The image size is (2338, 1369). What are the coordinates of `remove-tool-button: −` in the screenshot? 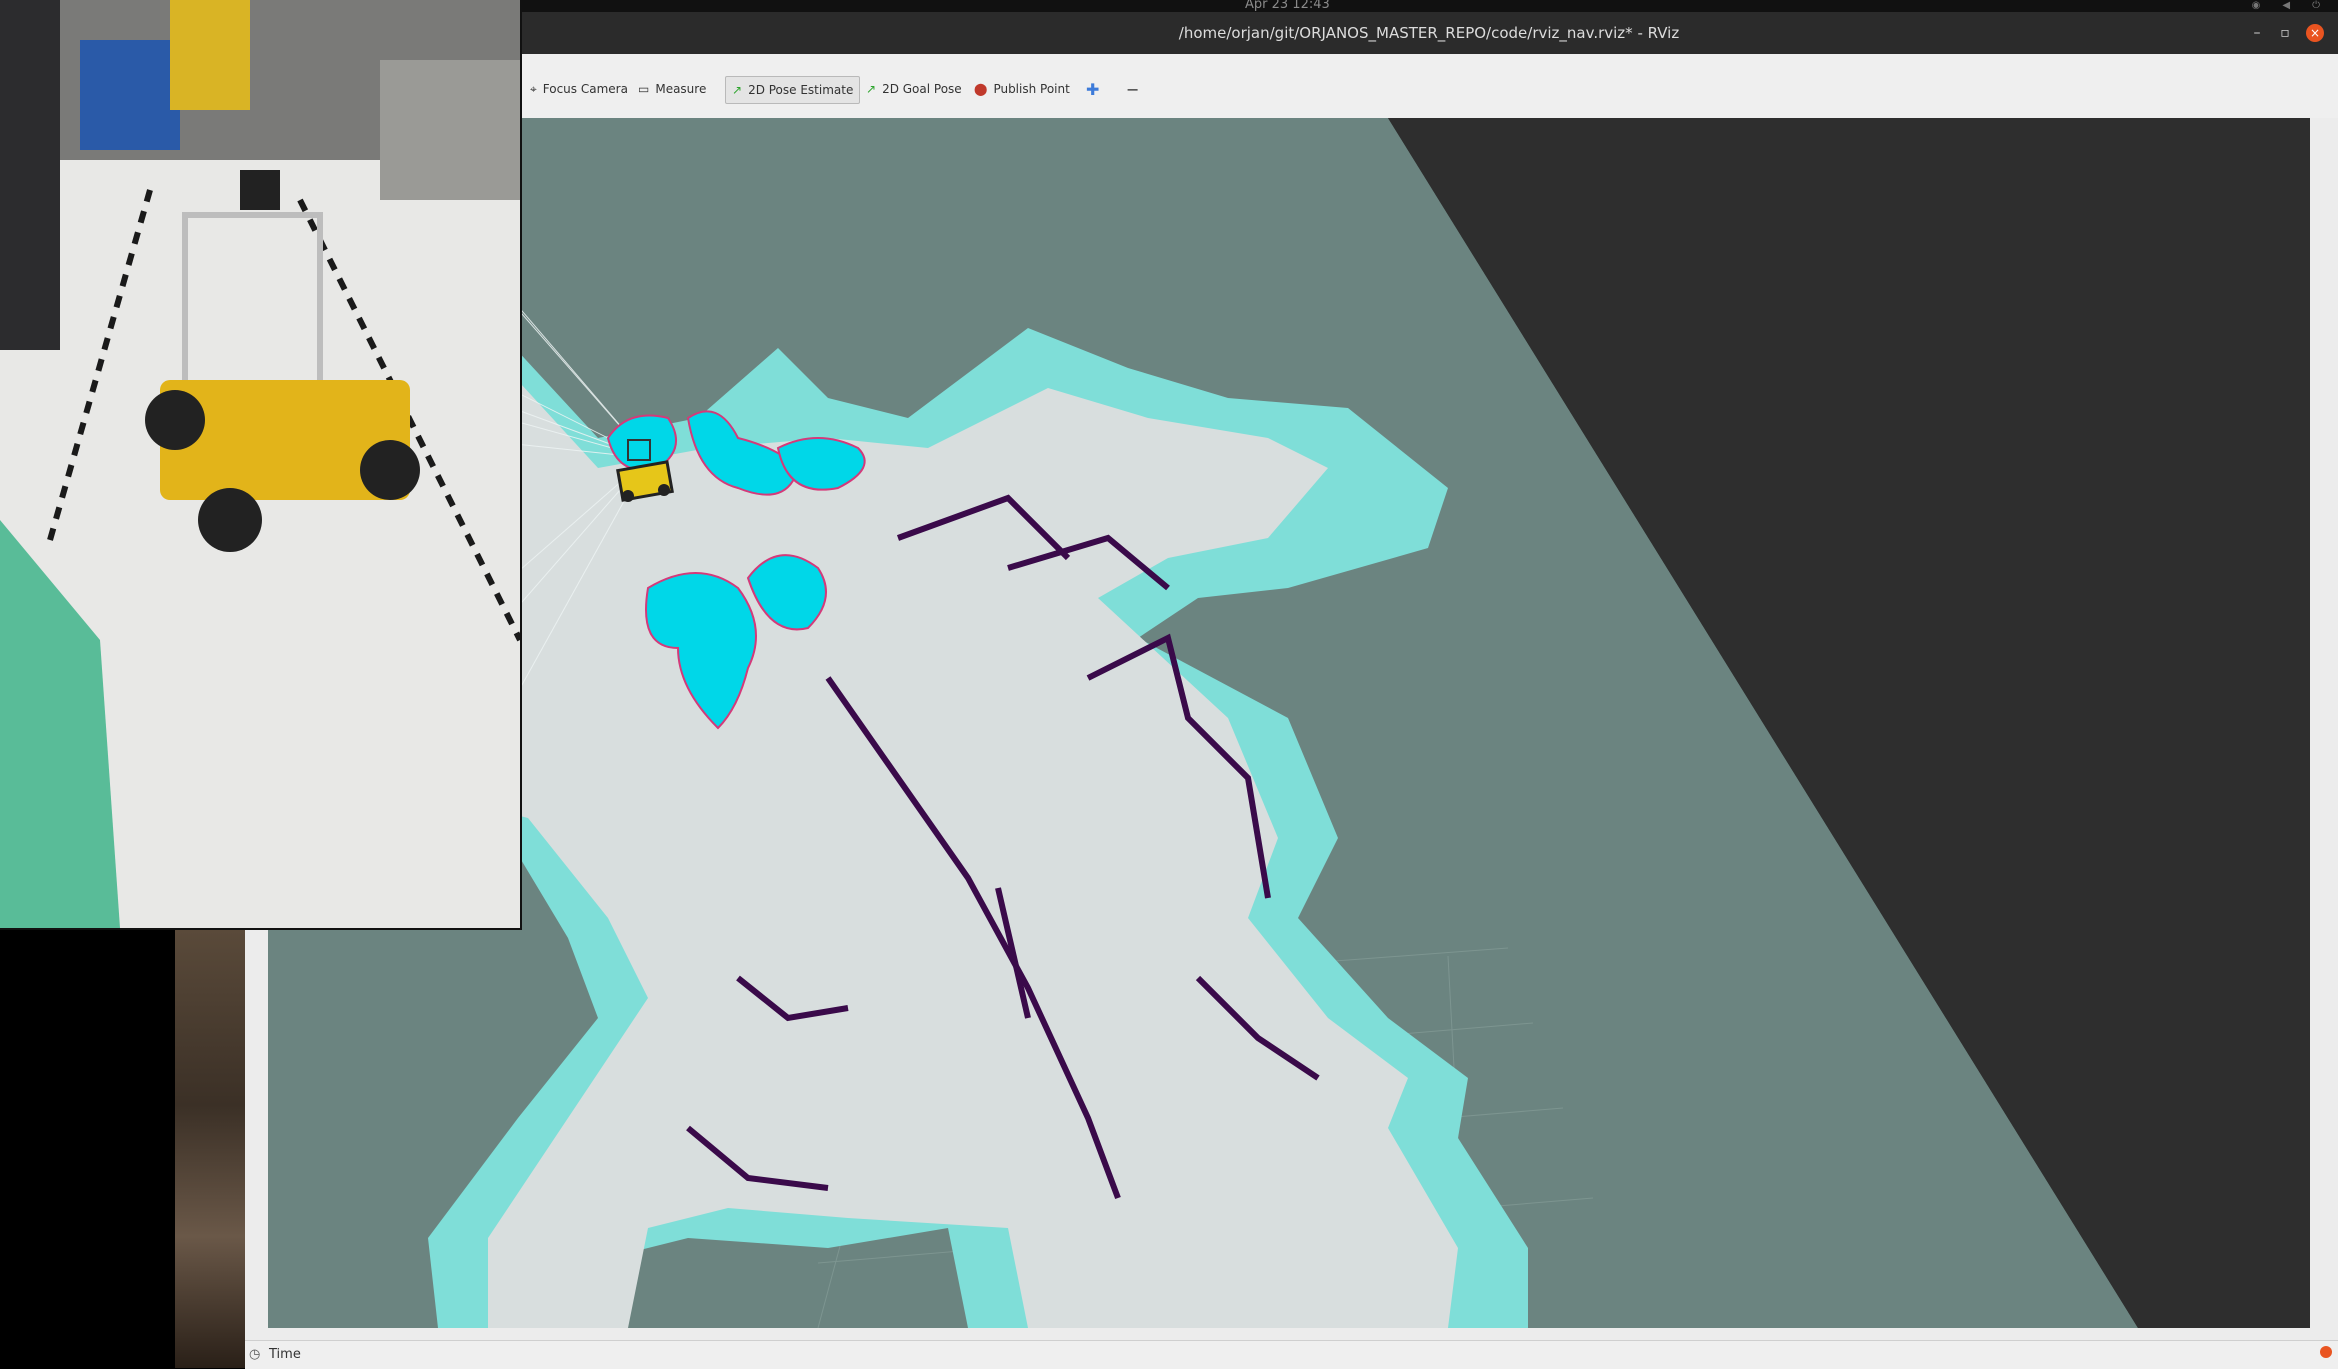 It's located at (1132, 89).